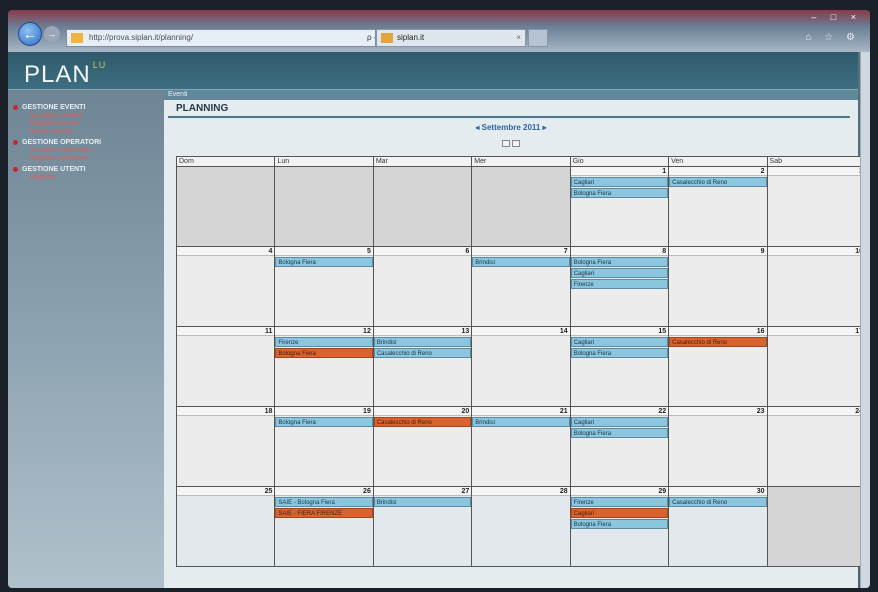 This screenshot has width=878, height=592. Describe the element at coordinates (521, 446) in the screenshot. I see `calendar-day-cell: 21 Brindisi` at that location.